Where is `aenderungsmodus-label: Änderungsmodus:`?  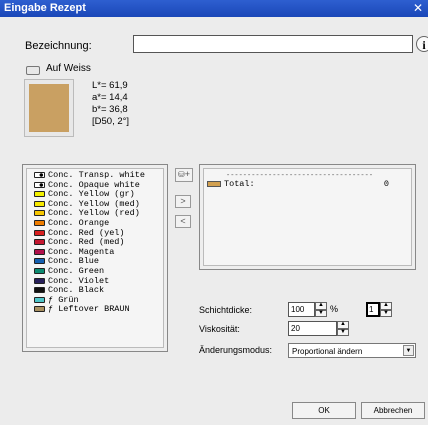
aenderungsmodus-label: Änderungsmodus: is located at coordinates (236, 350).